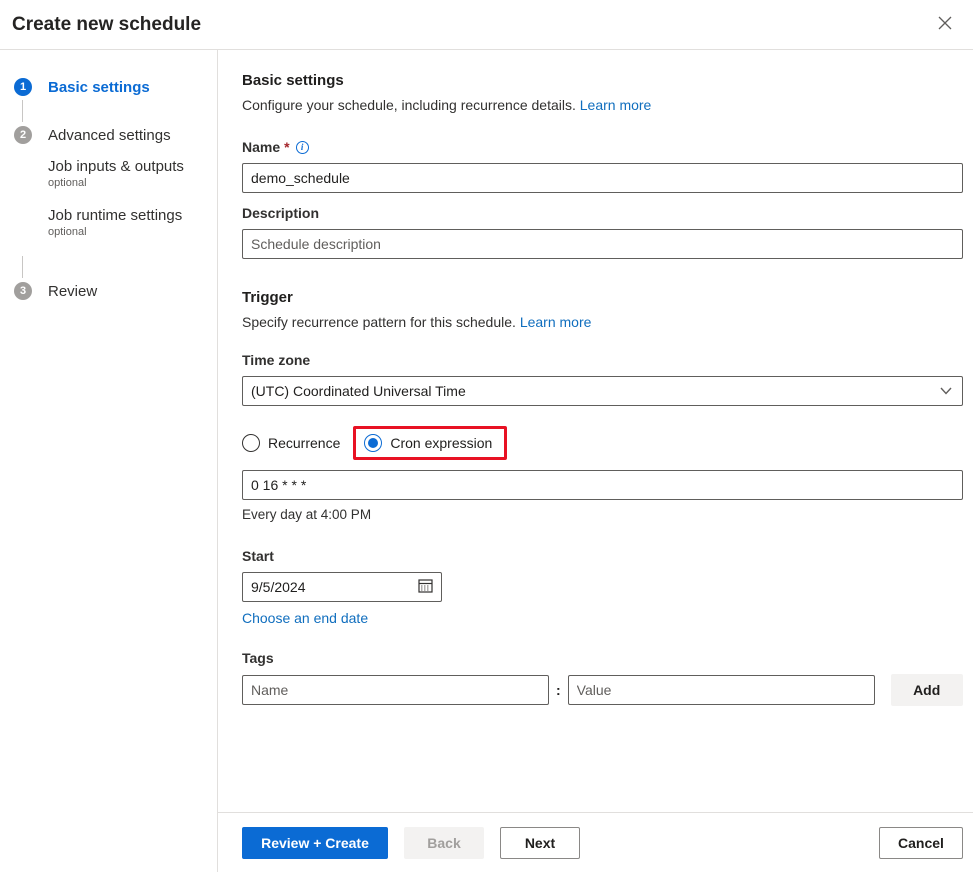 This screenshot has width=973, height=872. What do you see at coordinates (616, 105) in the screenshot?
I see `basic-settings-learn-more-link: Learn more` at bounding box center [616, 105].